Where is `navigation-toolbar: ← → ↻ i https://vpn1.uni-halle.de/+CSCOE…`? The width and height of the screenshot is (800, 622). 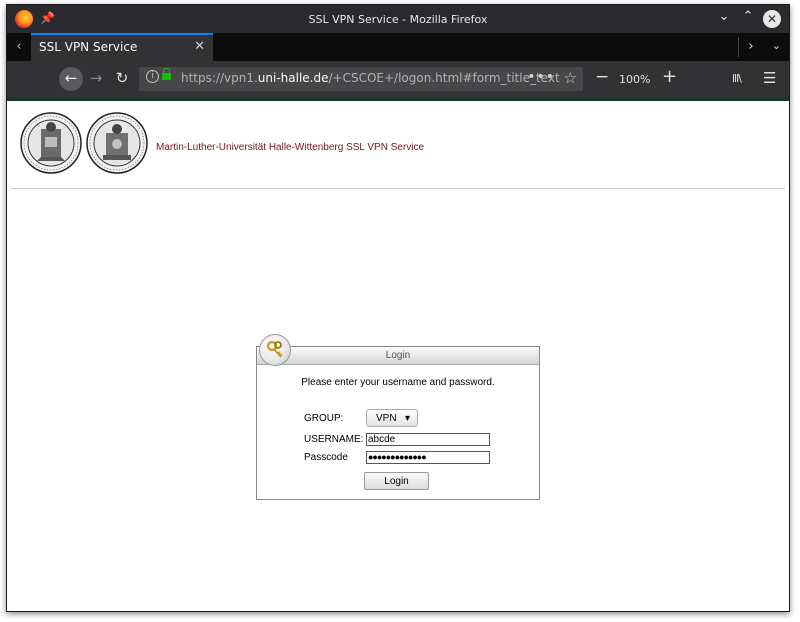
navigation-toolbar: ← → ↻ i https://vpn1.uni-halle.de/+CSCOE… is located at coordinates (398, 79).